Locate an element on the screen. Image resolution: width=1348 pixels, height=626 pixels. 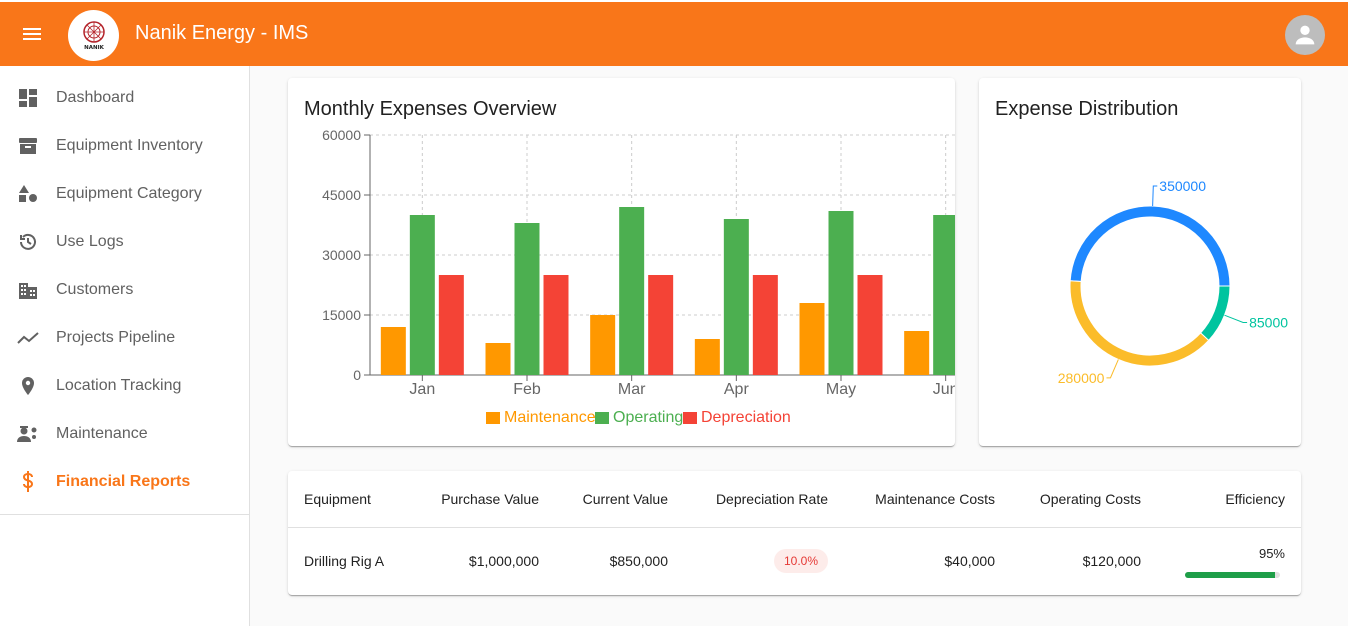
history-icon is located at coordinates (28, 242).